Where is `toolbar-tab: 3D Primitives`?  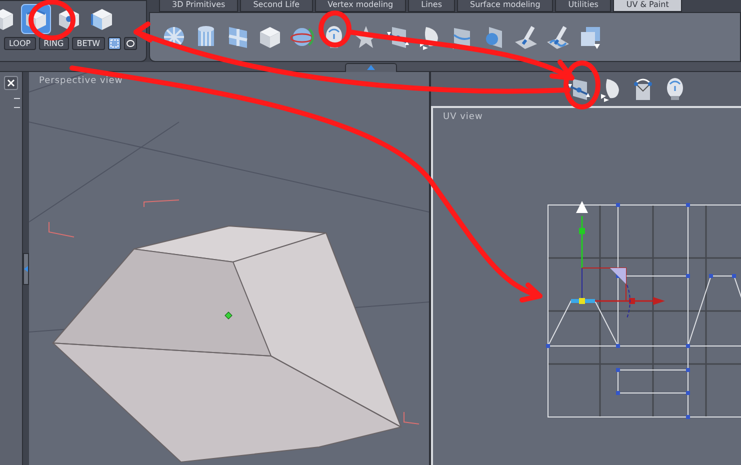
toolbar-tab: 3D Primitives is located at coordinates (198, 6).